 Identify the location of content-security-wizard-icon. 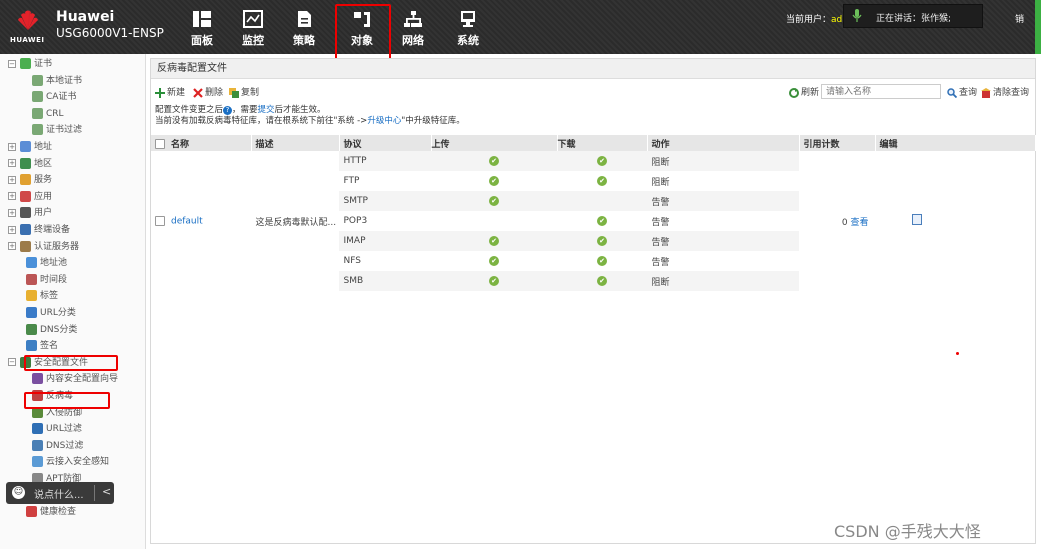
(37, 379).